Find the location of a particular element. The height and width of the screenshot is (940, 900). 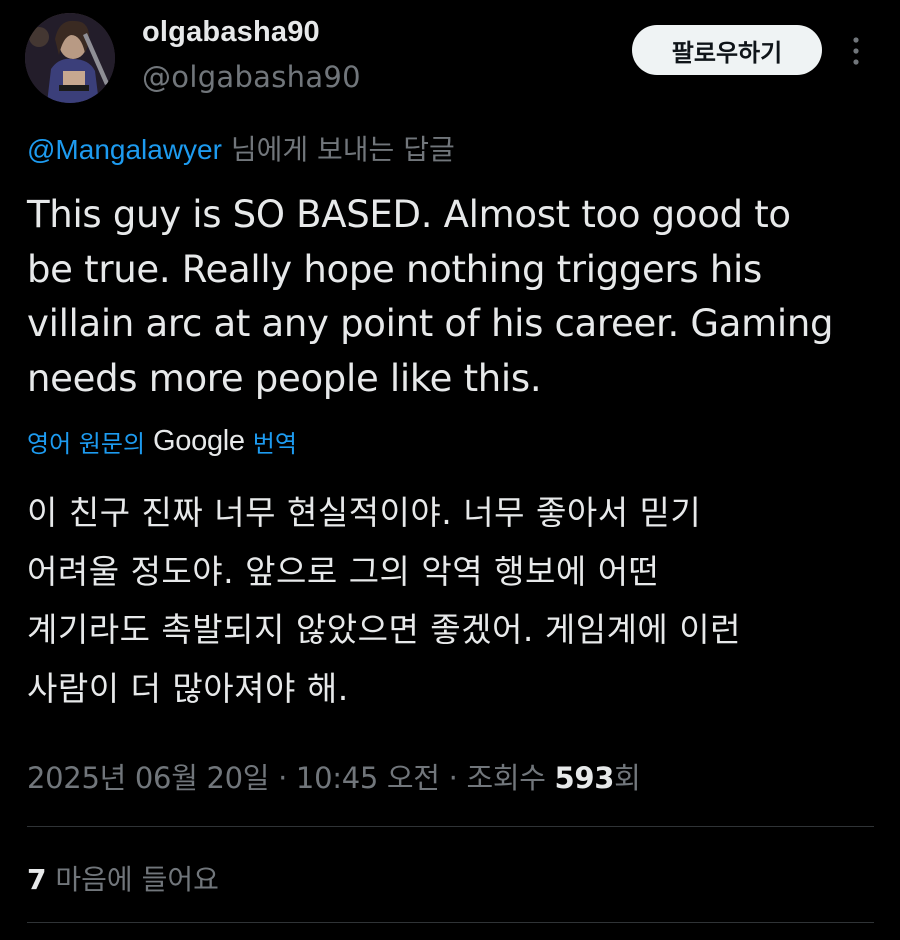

translation-attribution: 영어 원문의 Google 번역 is located at coordinates (162, 441).